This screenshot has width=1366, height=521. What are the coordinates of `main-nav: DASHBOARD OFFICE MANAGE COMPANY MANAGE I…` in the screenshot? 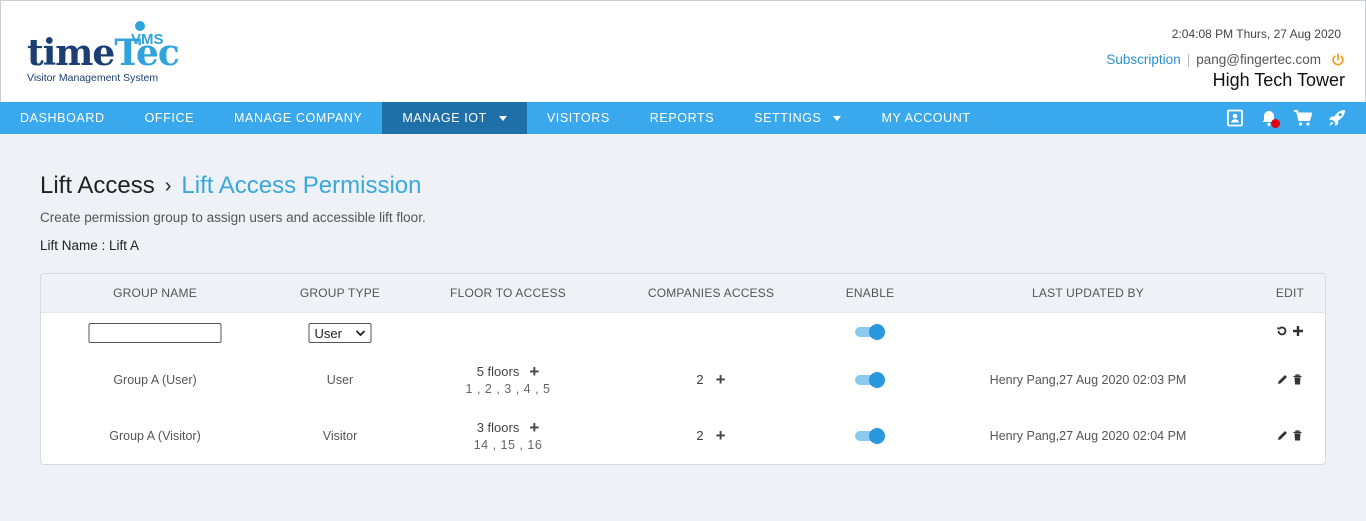 It's located at (683, 118).